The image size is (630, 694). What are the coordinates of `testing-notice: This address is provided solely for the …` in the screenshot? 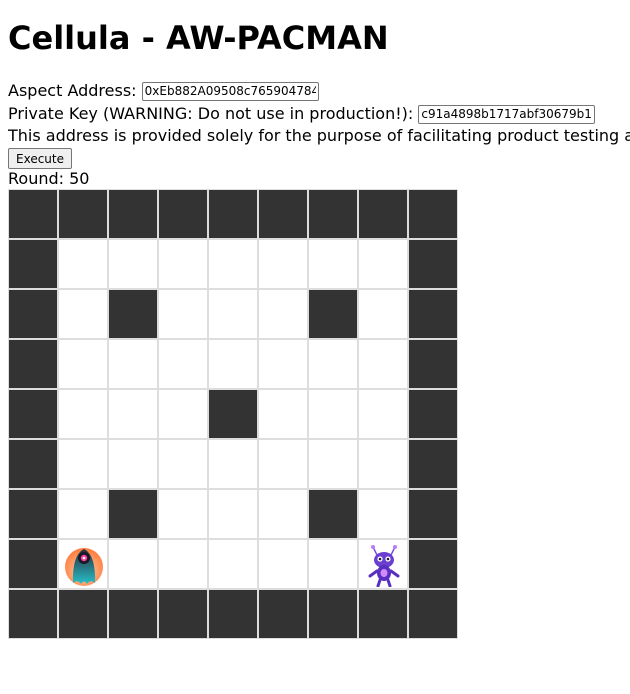 It's located at (319, 135).